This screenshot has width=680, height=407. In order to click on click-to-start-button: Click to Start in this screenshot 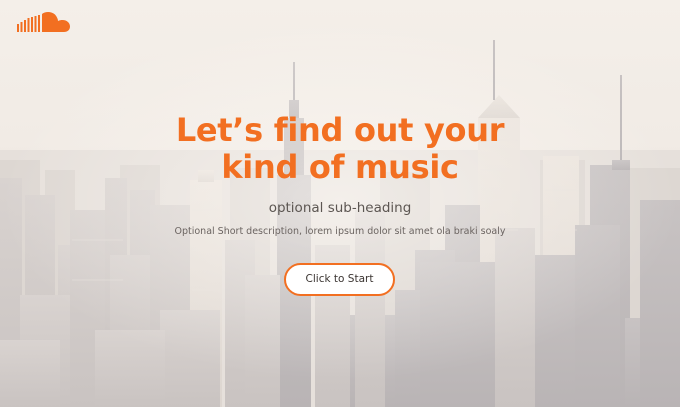, I will do `click(339, 279)`.